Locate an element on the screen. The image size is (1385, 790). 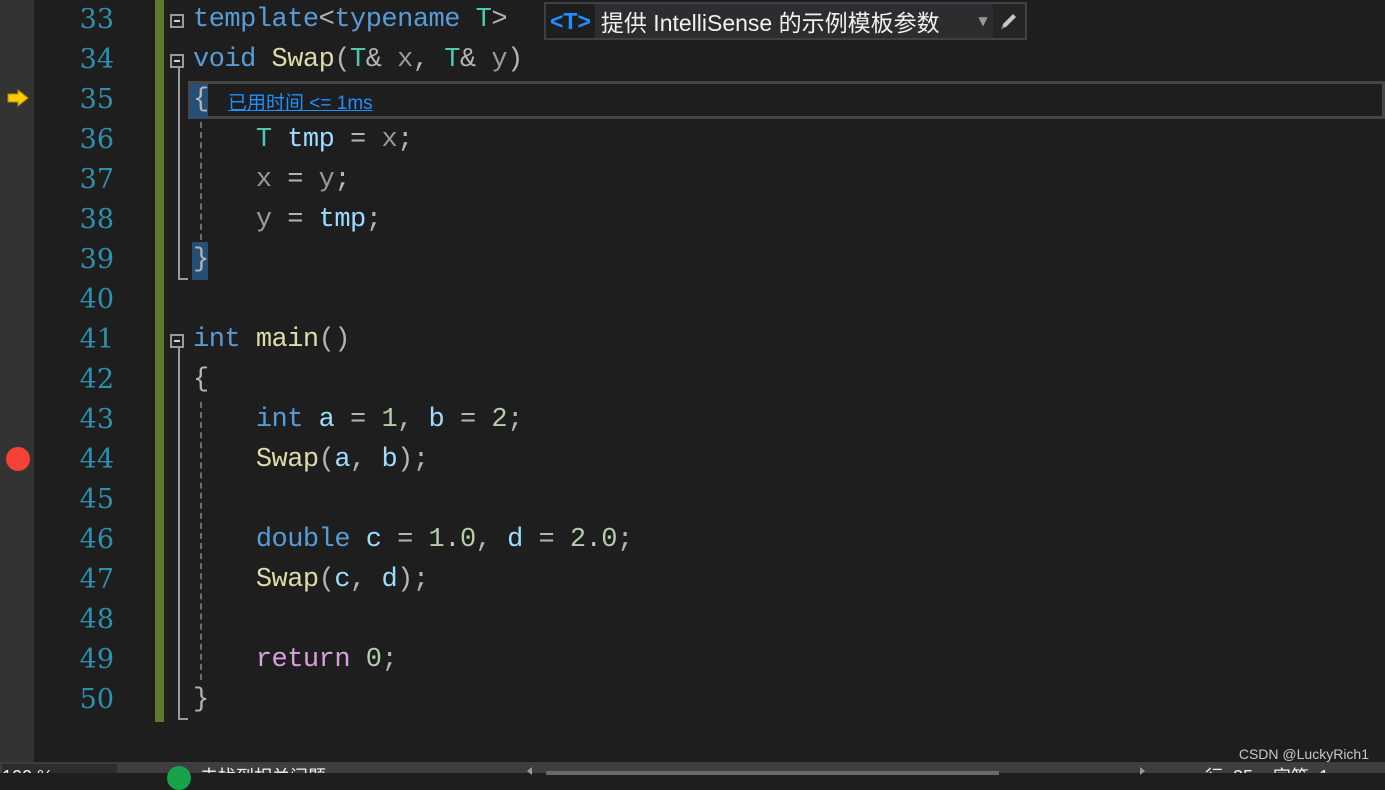
zoom-level: 100 % is located at coordinates (59, 768).